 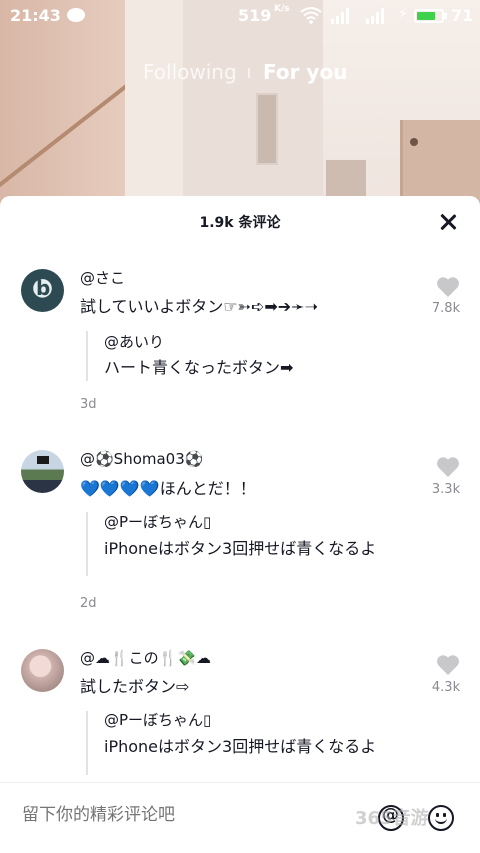 I want to click on comment-username: @☁🍴この🍴💸☁, so click(x=145, y=657).